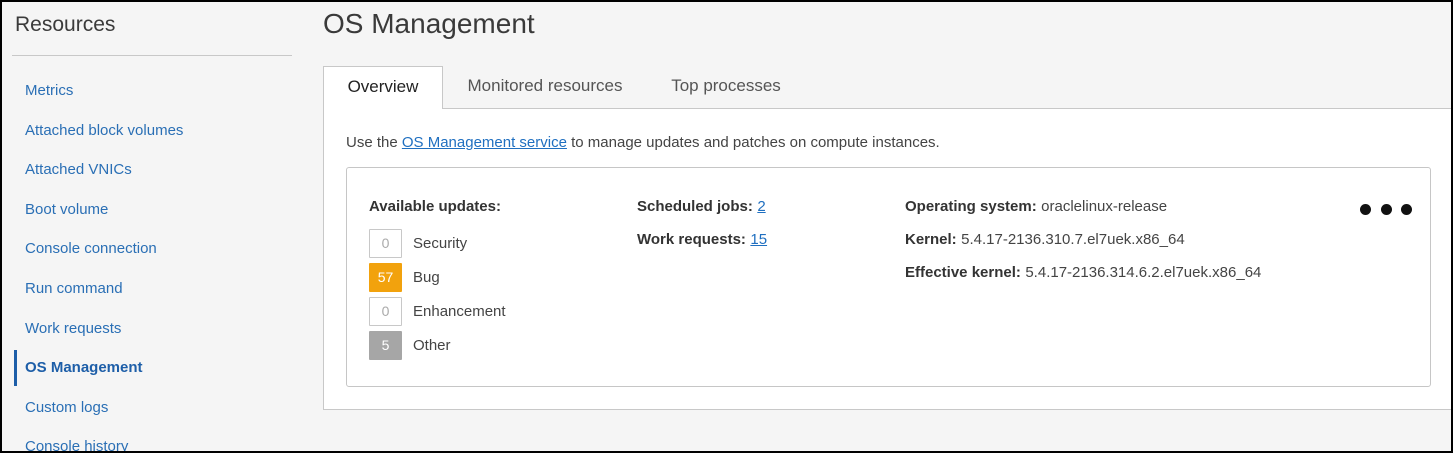  I want to click on work-requests-row: Work requests: 15, so click(702, 240).